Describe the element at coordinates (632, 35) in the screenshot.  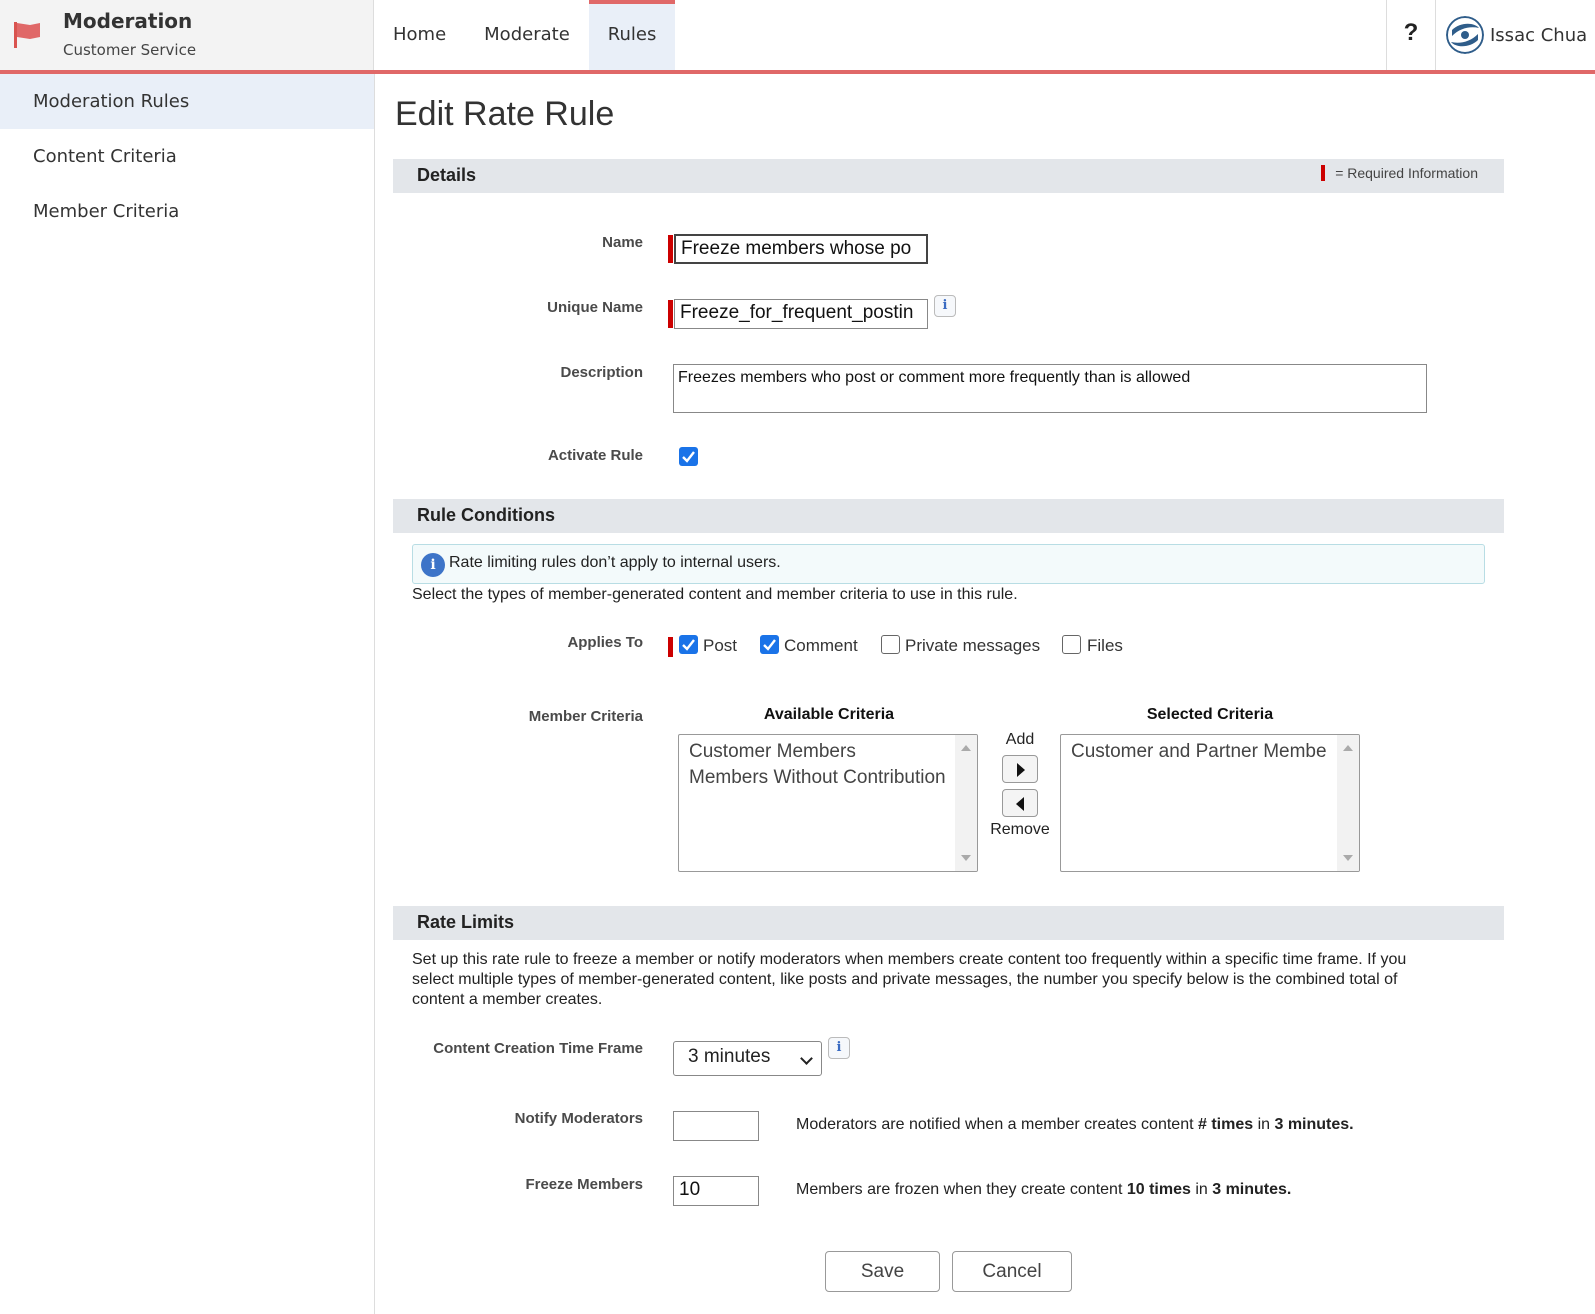
I see `tab-rules: Rules` at that location.